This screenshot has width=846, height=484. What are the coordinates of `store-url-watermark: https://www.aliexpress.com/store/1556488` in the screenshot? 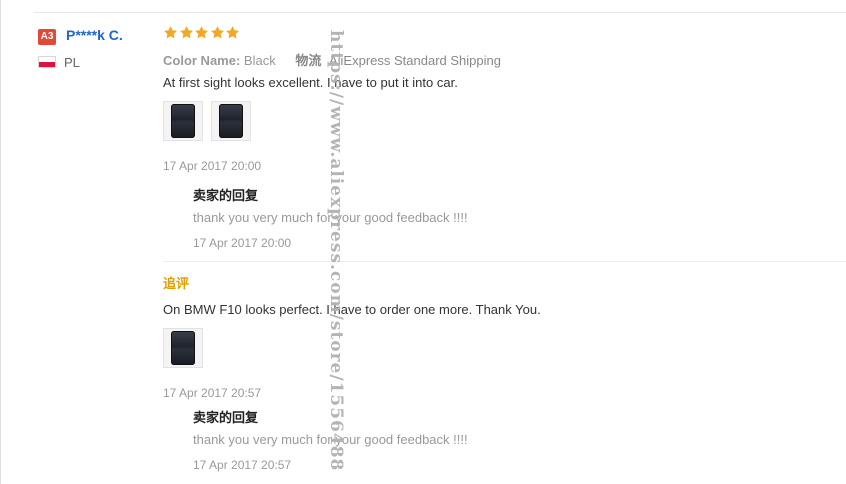 It's located at (336, 251).